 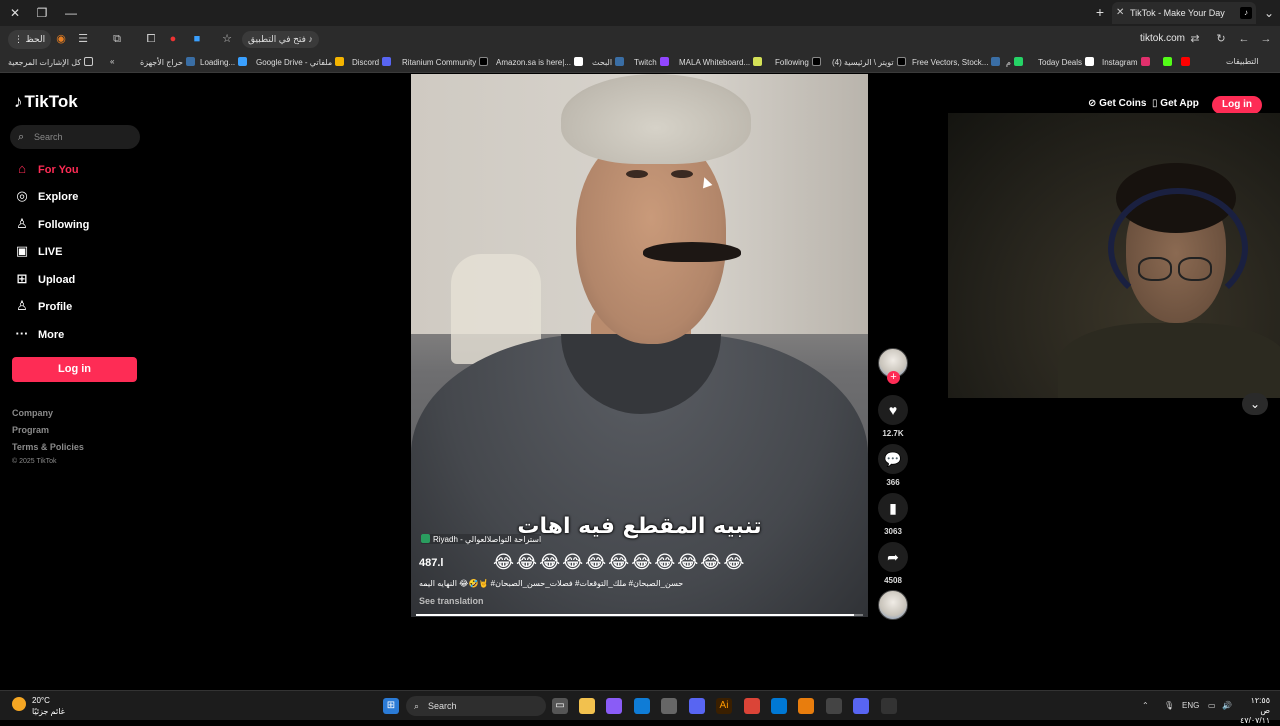 What do you see at coordinates (893, 410) in the screenshot?
I see `like-button: ♥` at bounding box center [893, 410].